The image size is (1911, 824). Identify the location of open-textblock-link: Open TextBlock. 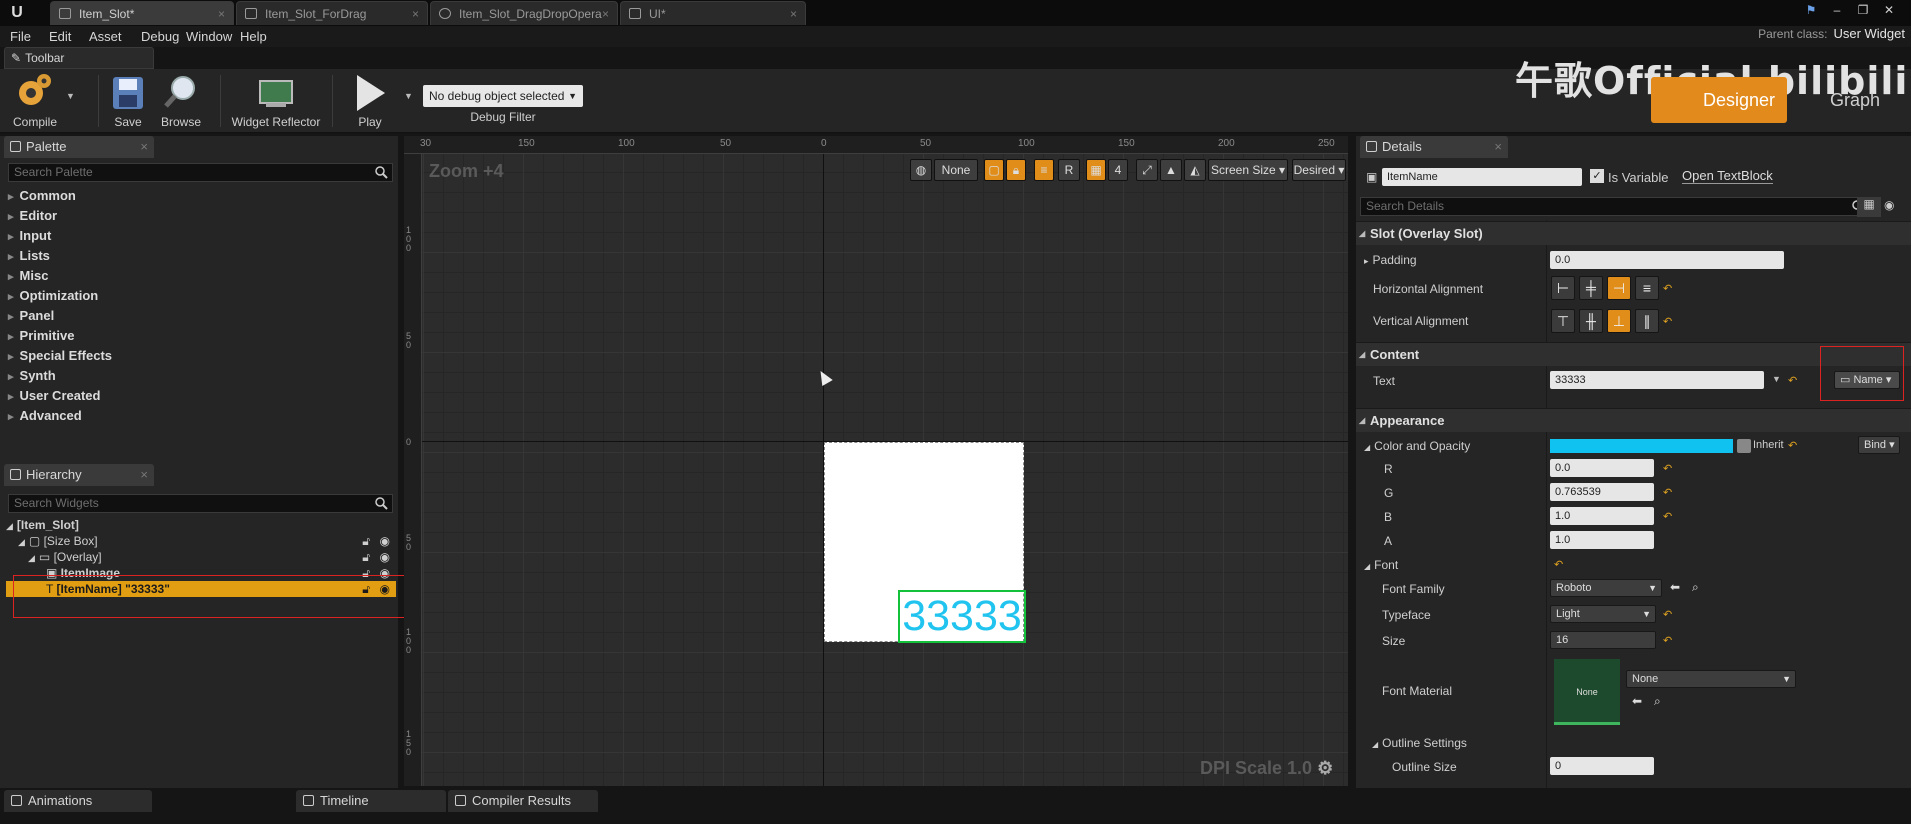
(1727, 176).